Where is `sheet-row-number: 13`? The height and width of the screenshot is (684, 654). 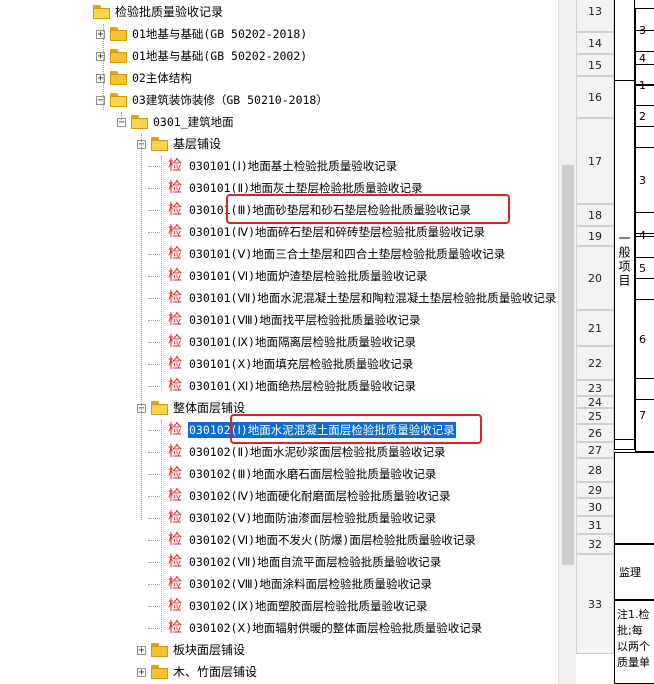 sheet-row-number: 13 is located at coordinates (595, 16).